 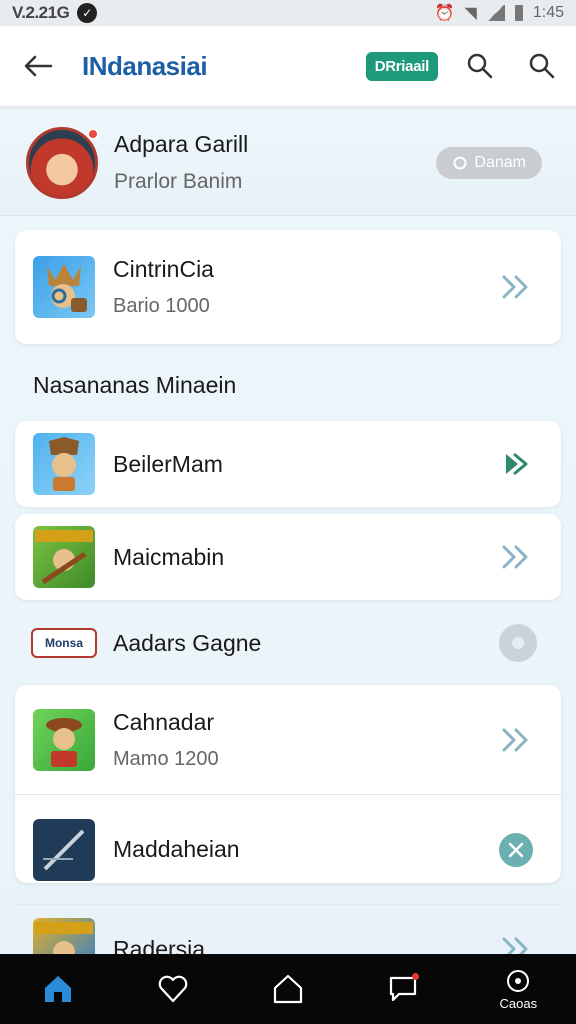 I want to click on cancel-button, so click(x=516, y=849).